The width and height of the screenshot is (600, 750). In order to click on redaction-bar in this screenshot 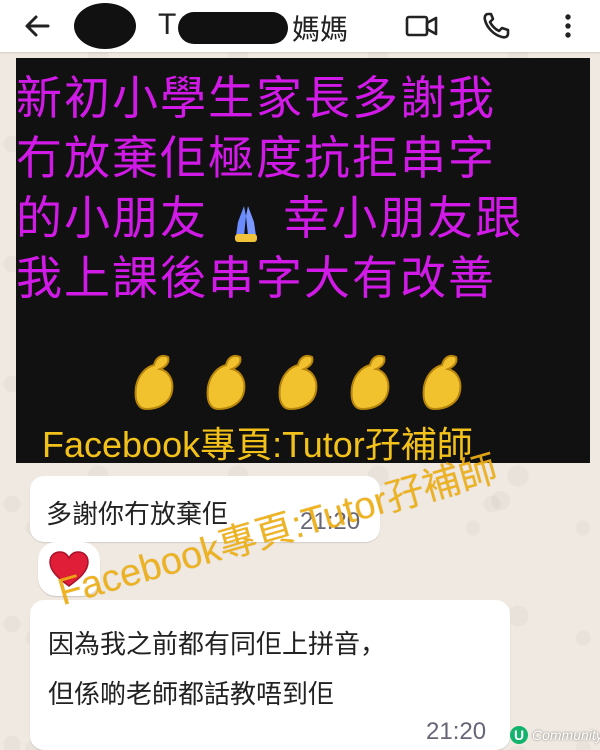, I will do `click(233, 28)`.